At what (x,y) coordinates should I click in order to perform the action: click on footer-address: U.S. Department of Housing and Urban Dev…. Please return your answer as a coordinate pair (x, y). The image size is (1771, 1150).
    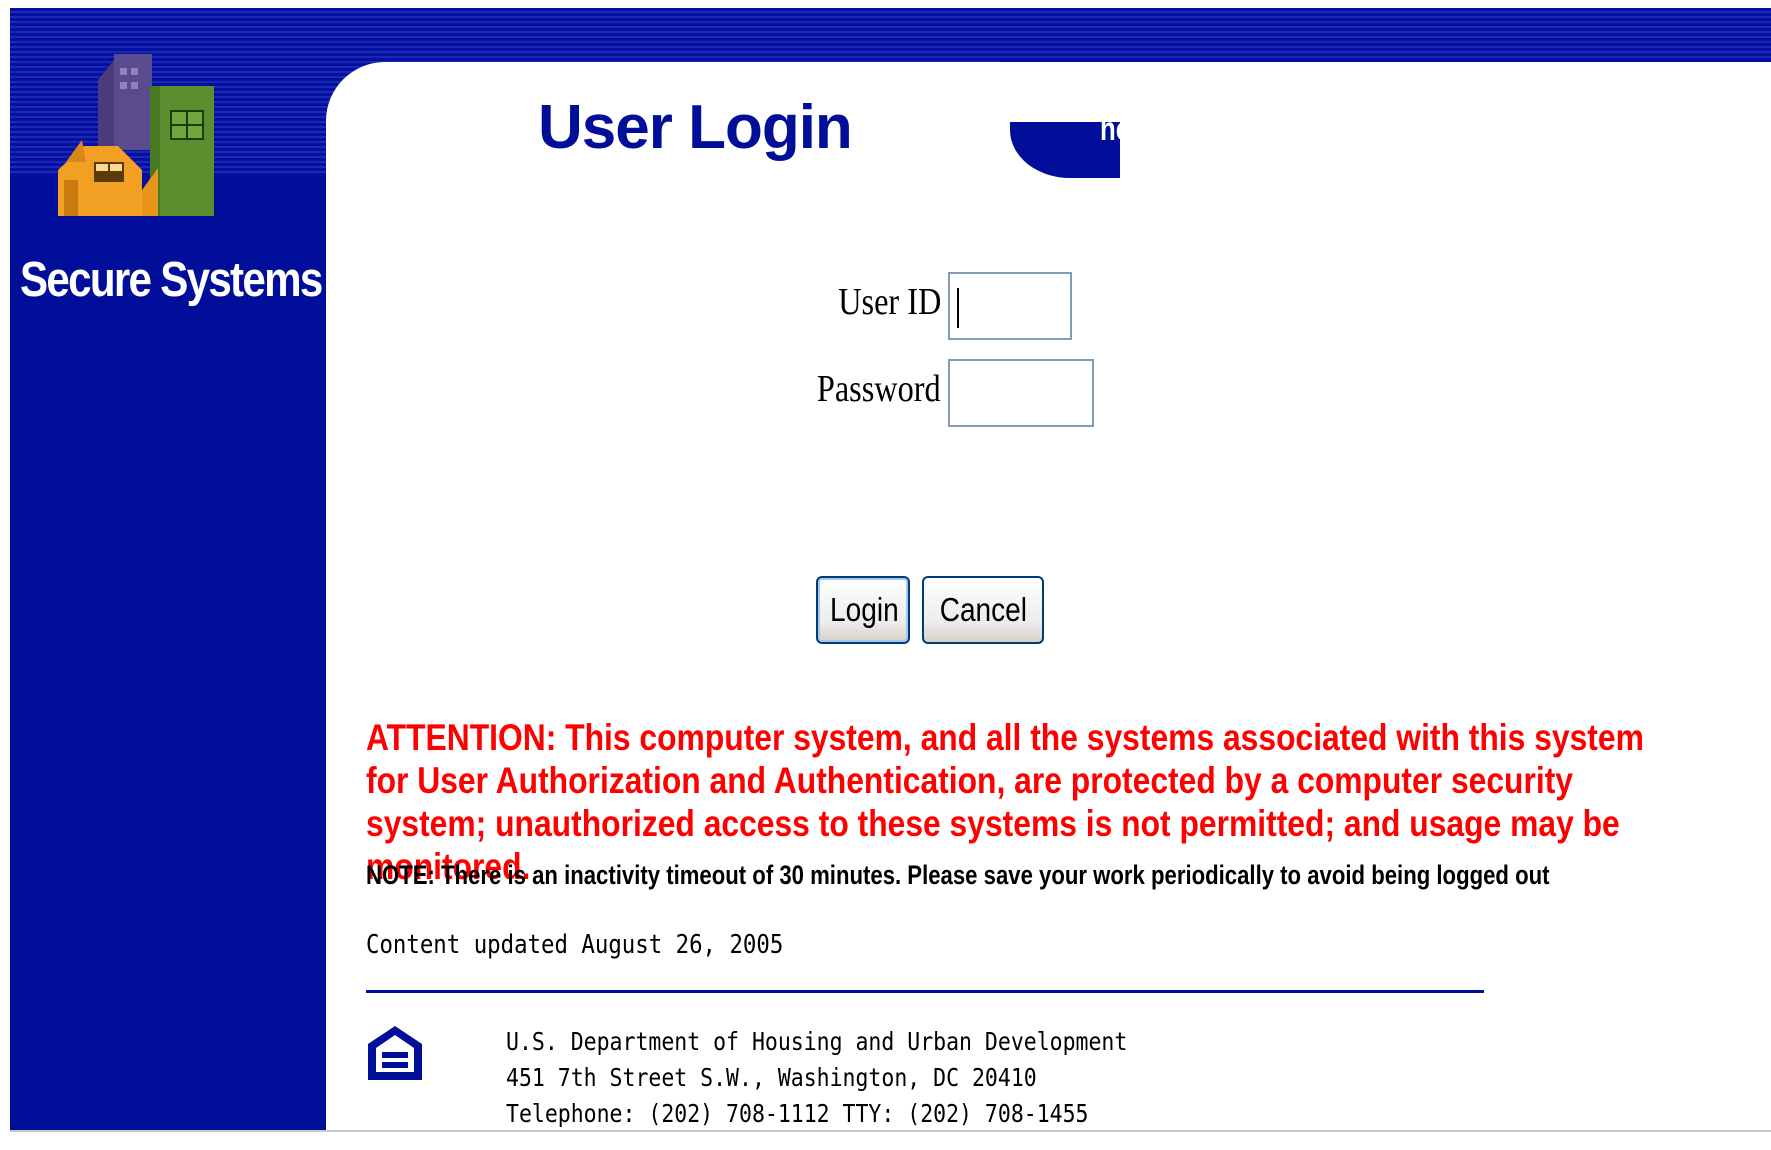
    Looking at the image, I should click on (816, 1078).